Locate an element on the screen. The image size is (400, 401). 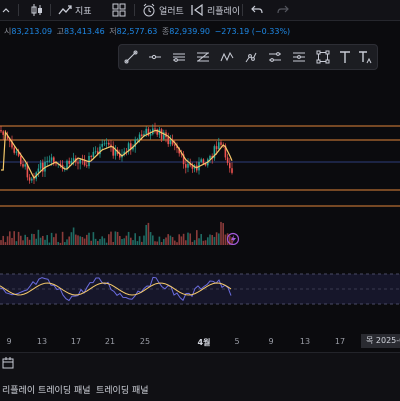
parallel-channel-icon is located at coordinates (179, 57).